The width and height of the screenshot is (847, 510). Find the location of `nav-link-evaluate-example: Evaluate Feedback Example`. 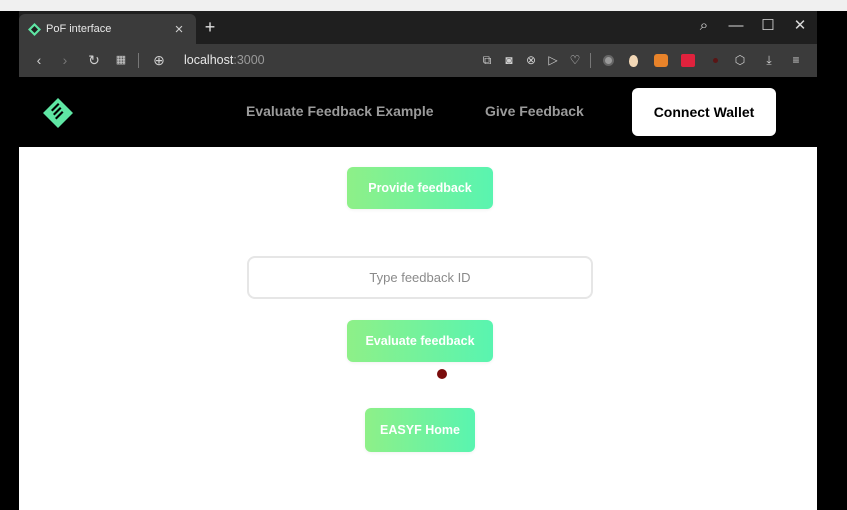

nav-link-evaluate-example: Evaluate Feedback Example is located at coordinates (340, 111).